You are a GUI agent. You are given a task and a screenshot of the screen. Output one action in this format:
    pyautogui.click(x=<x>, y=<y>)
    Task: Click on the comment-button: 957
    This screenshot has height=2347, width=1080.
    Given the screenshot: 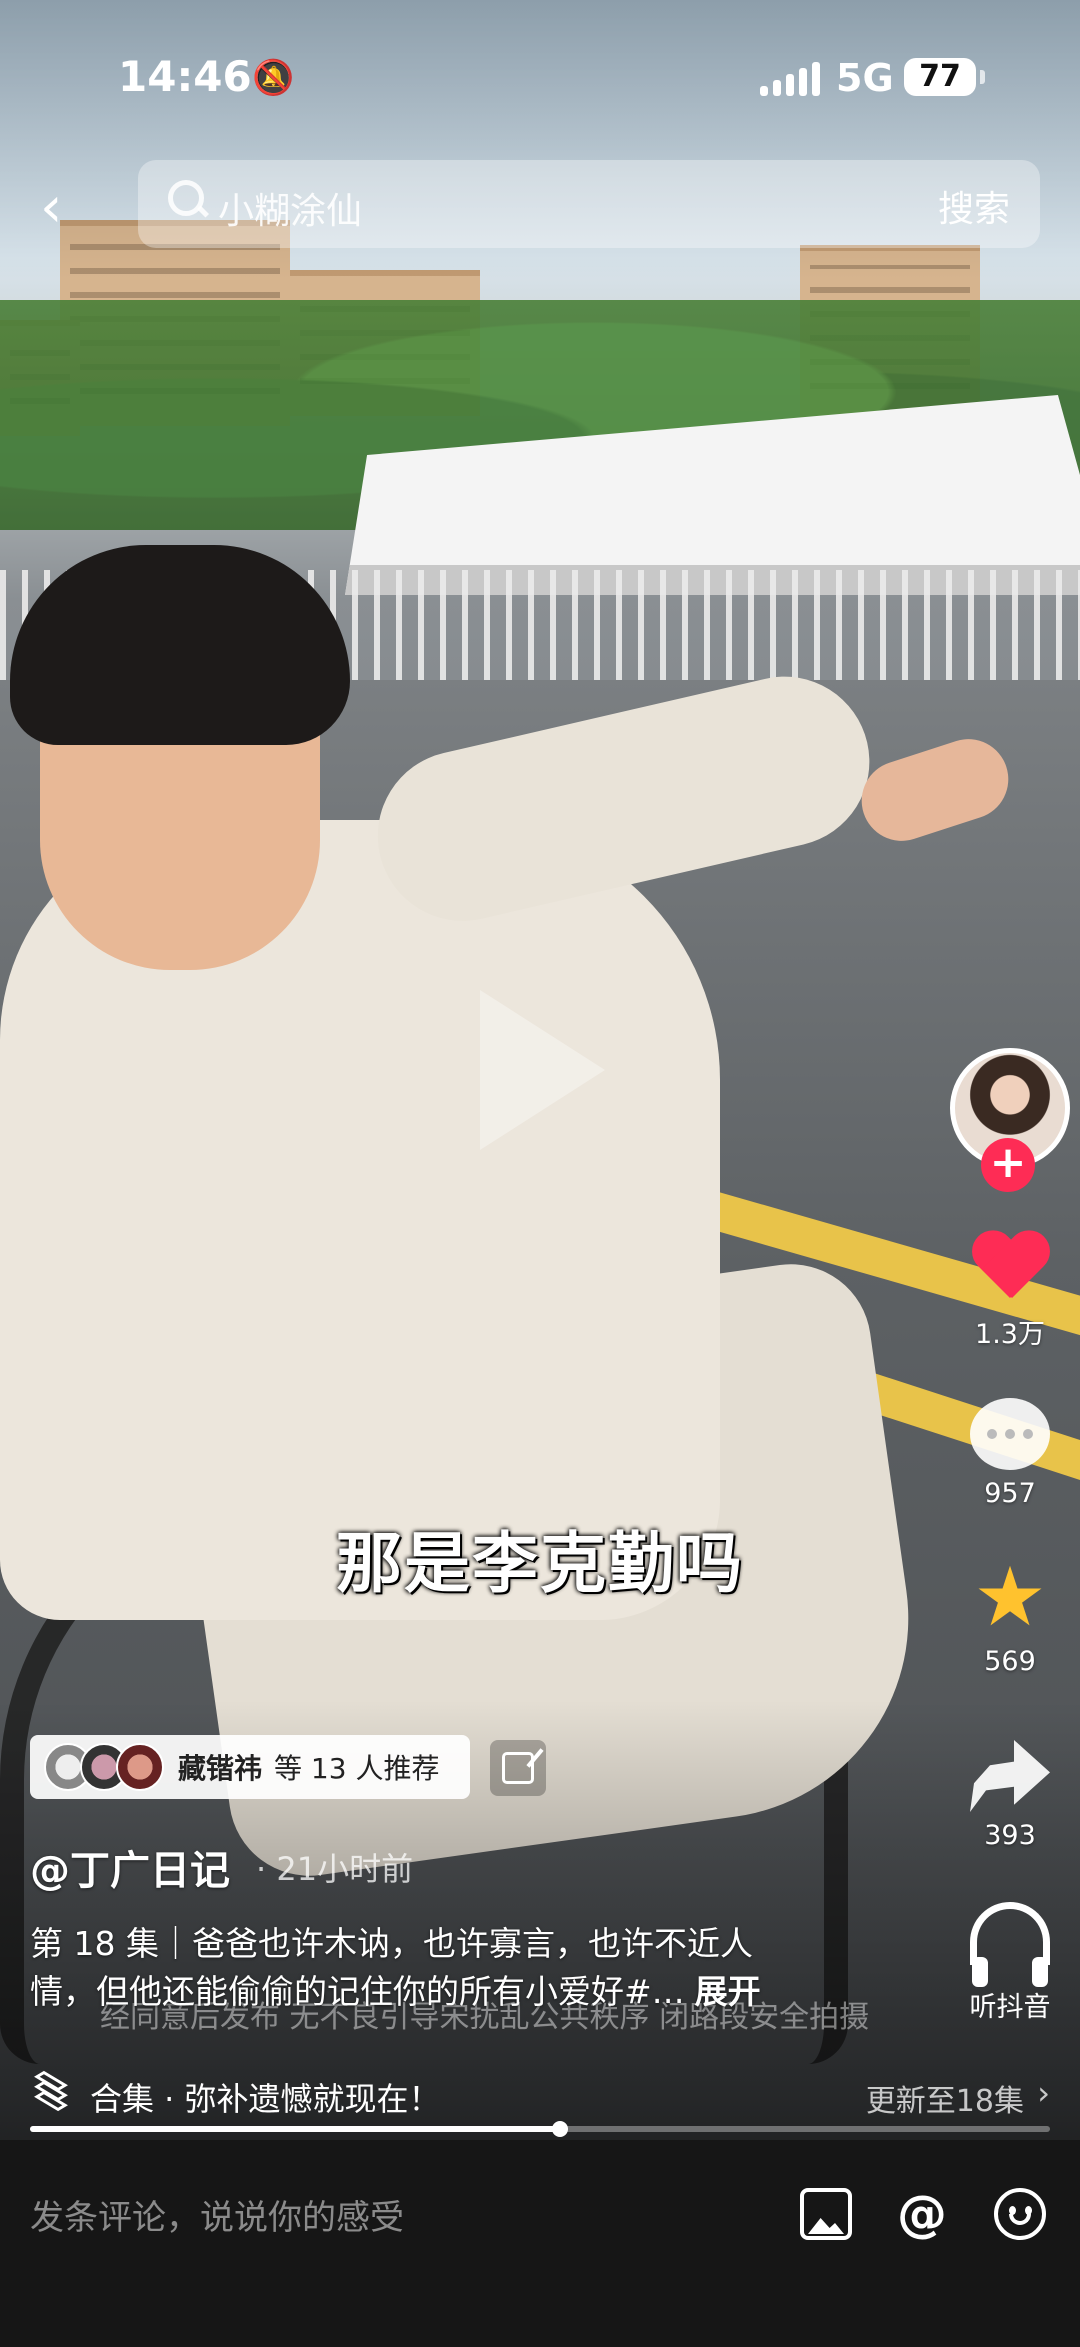 What is the action you would take?
    pyautogui.click(x=1010, y=1453)
    